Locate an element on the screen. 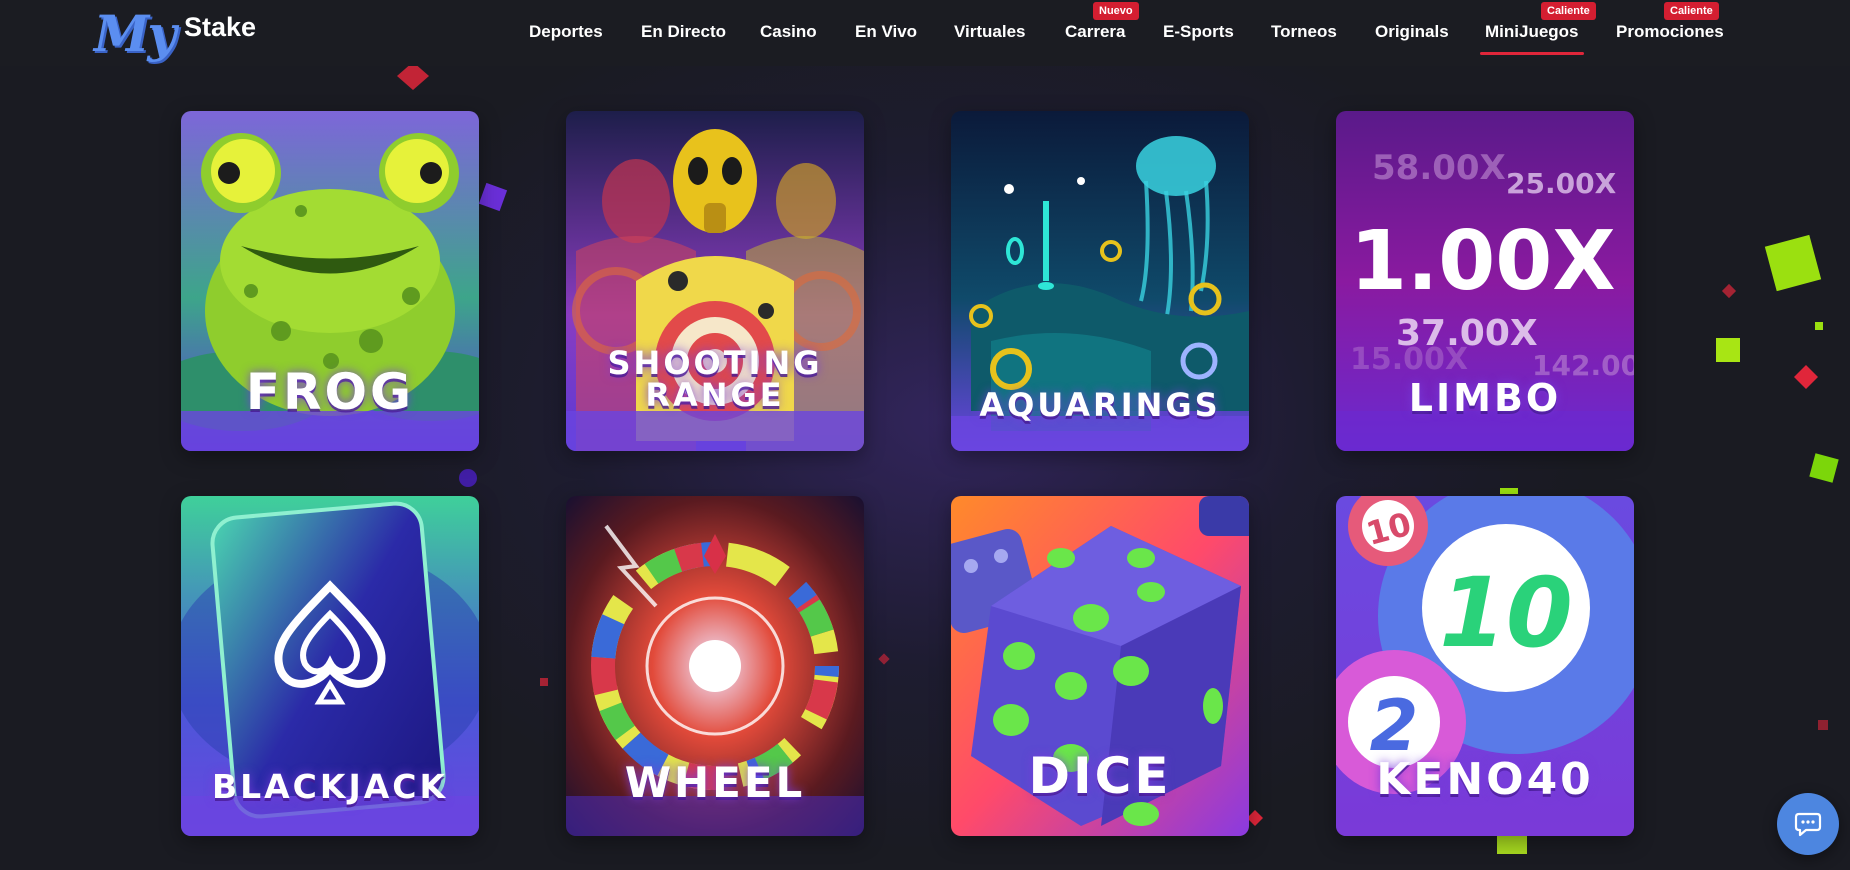 The width and height of the screenshot is (1850, 870). game-card-aquarings: AQUARINGS is located at coordinates (1100, 281).